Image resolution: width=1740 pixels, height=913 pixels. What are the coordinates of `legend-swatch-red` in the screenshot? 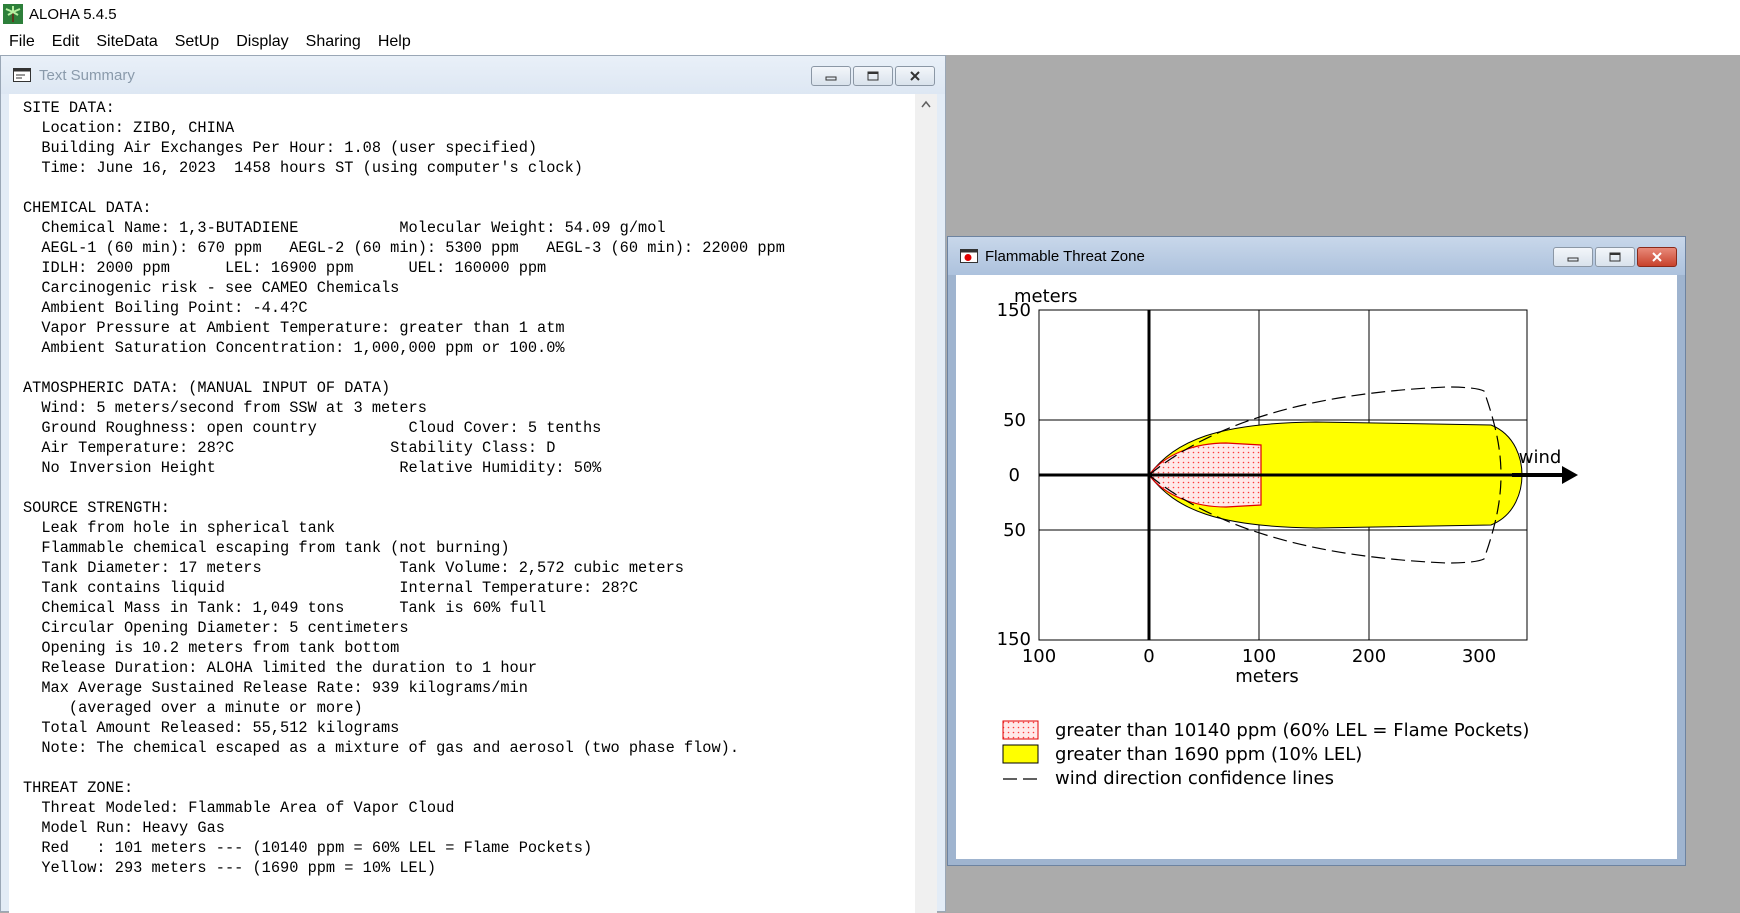 It's located at (1020, 730).